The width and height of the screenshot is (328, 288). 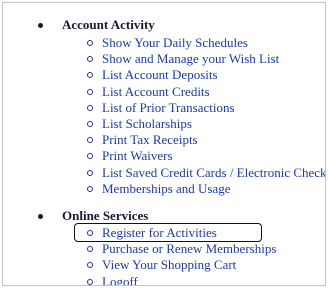 I want to click on memberships-usage-link: Memberships and Usage, so click(x=166, y=189).